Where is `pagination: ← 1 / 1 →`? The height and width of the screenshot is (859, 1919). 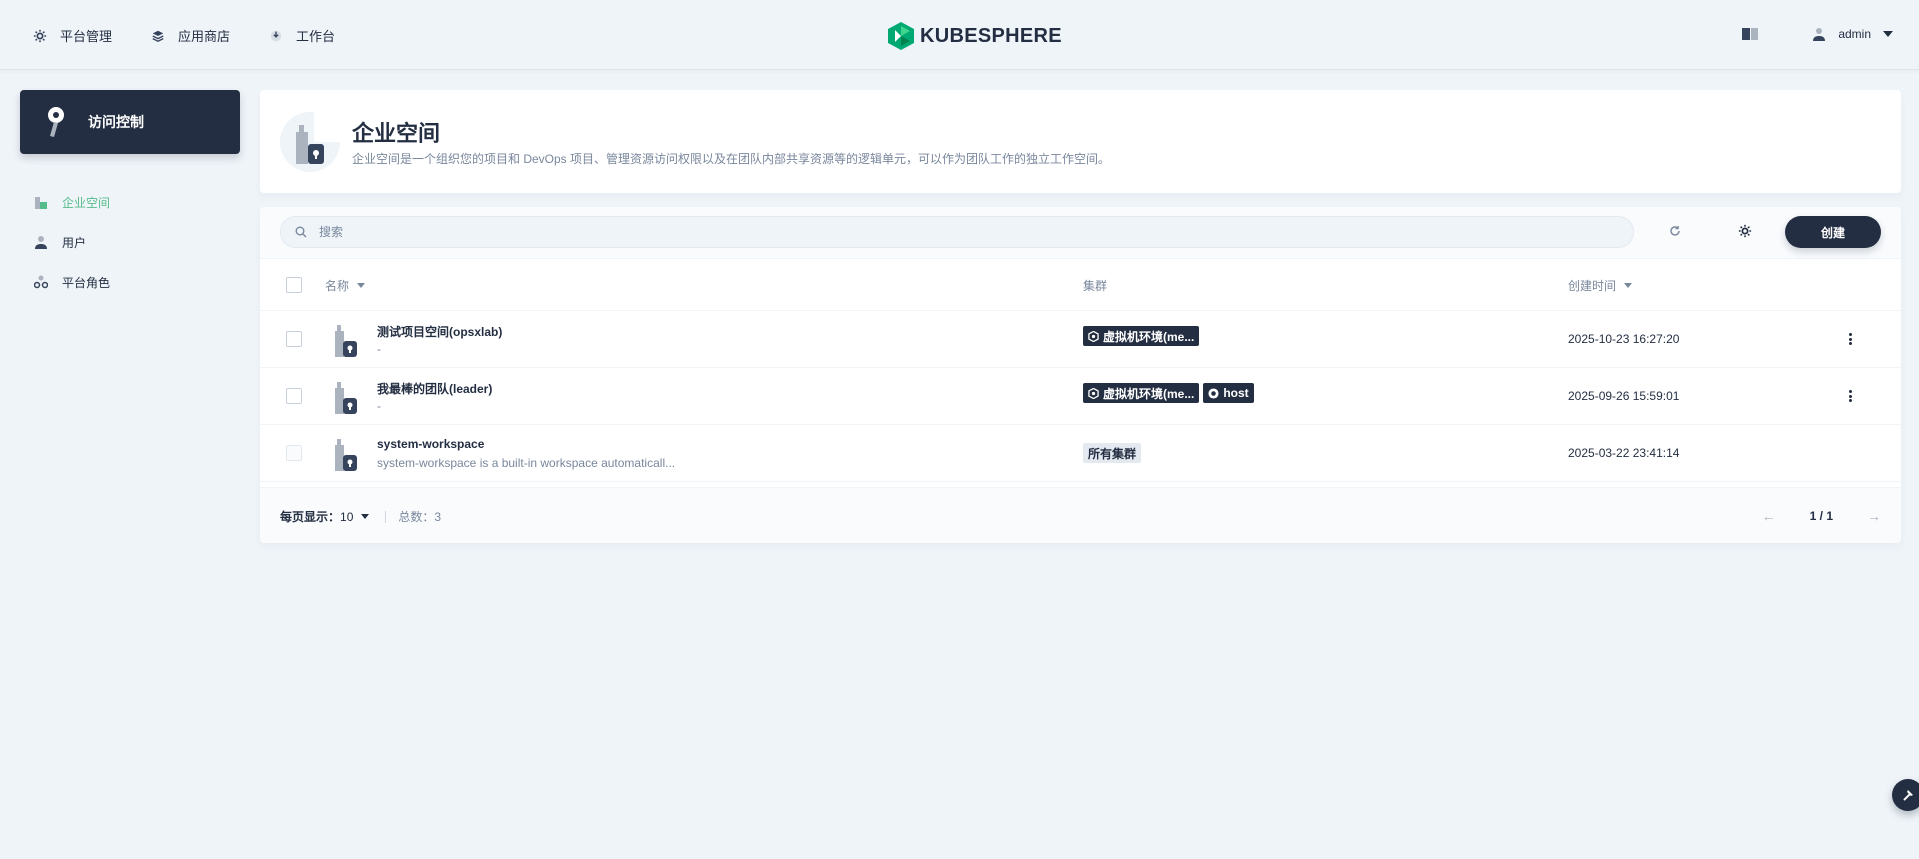 pagination: ← 1 / 1 → is located at coordinates (1821, 516).